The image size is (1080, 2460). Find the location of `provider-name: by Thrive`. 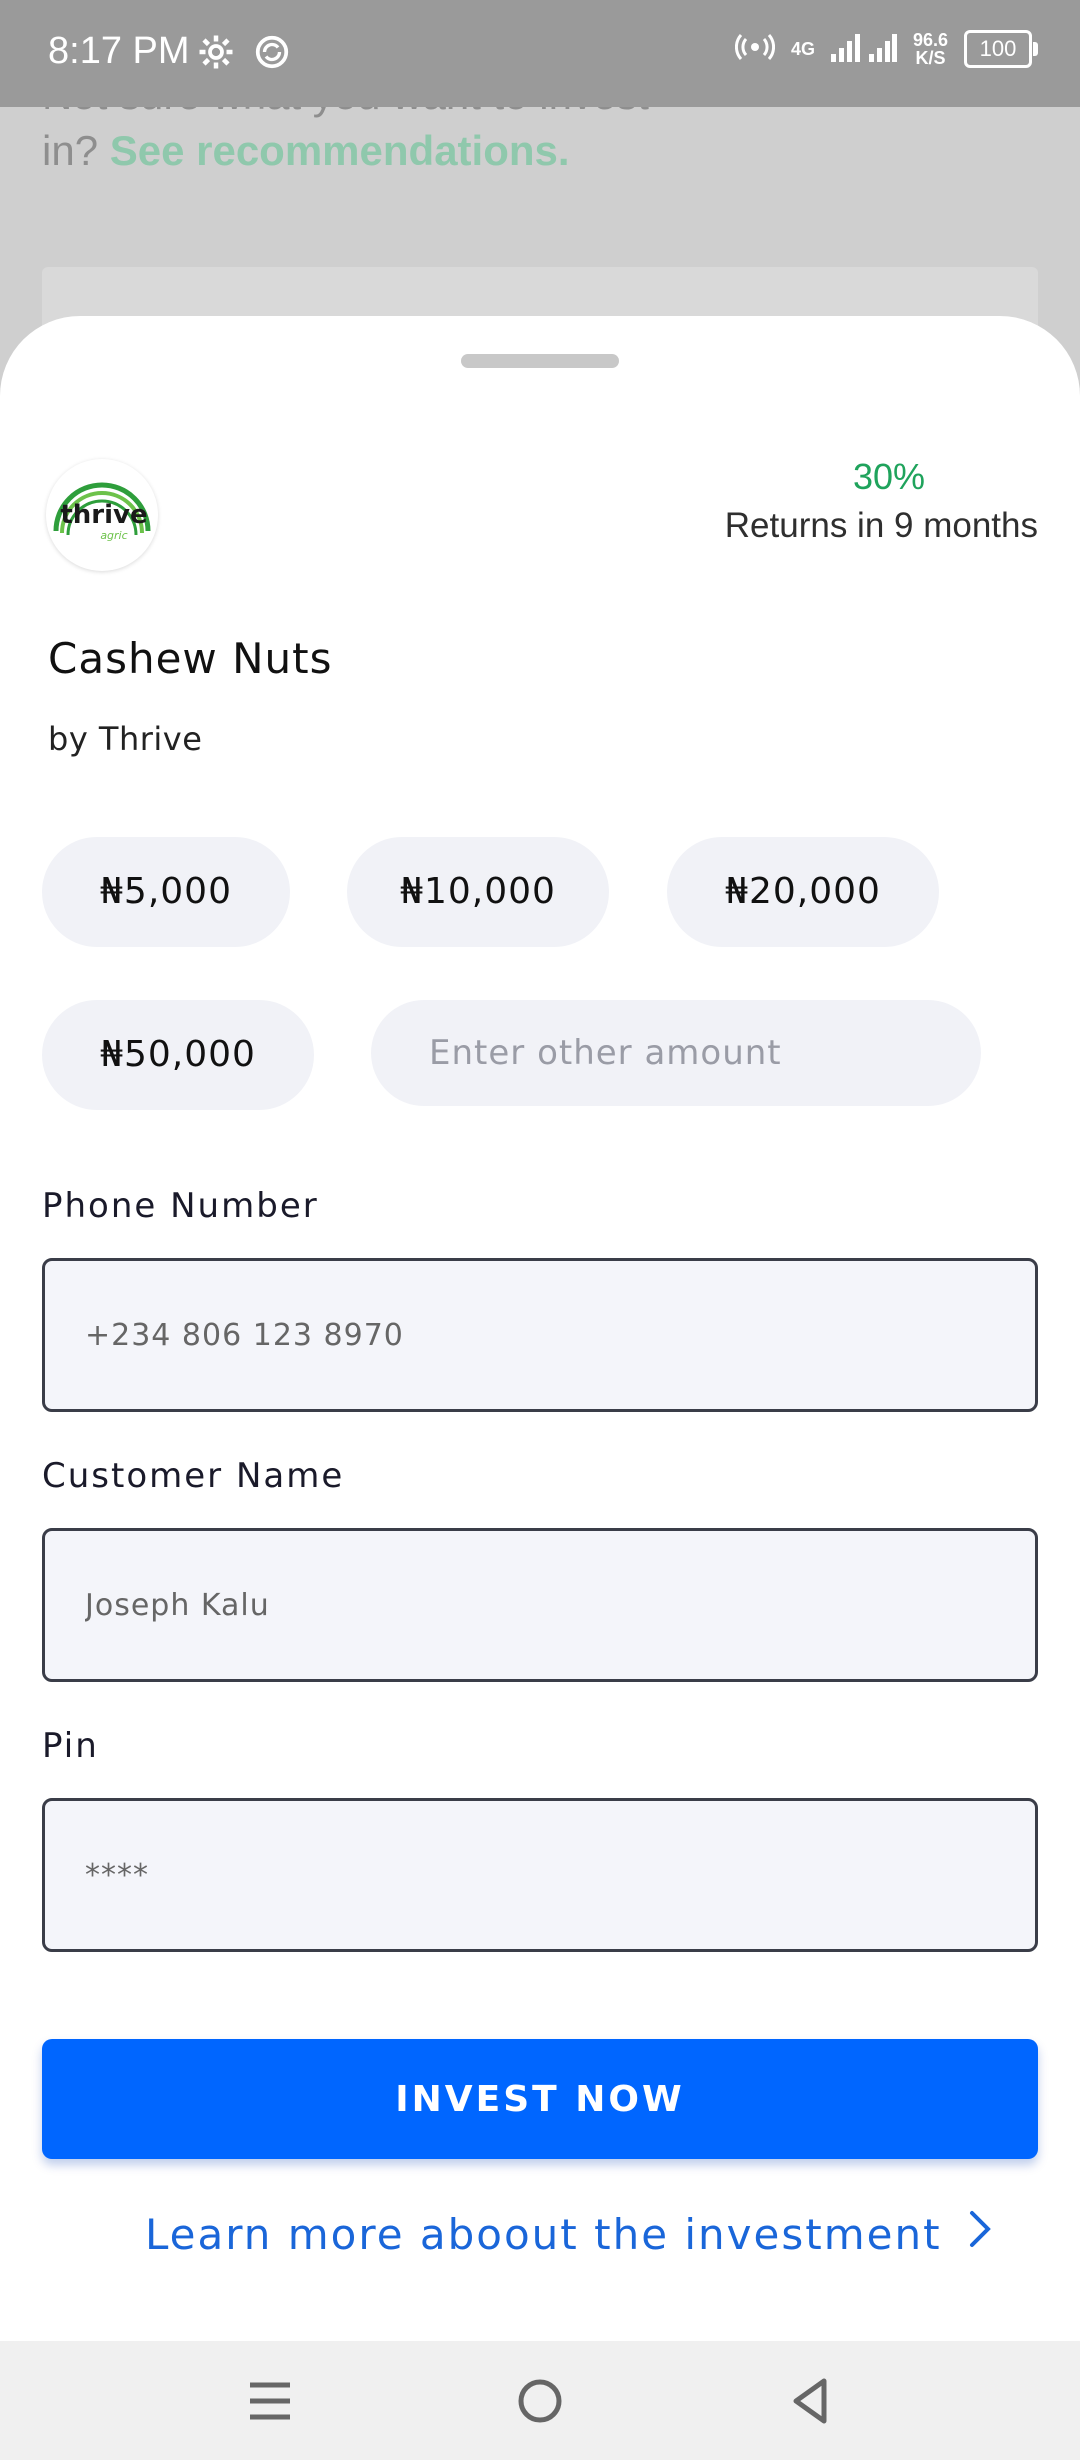

provider-name: by Thrive is located at coordinates (125, 739).